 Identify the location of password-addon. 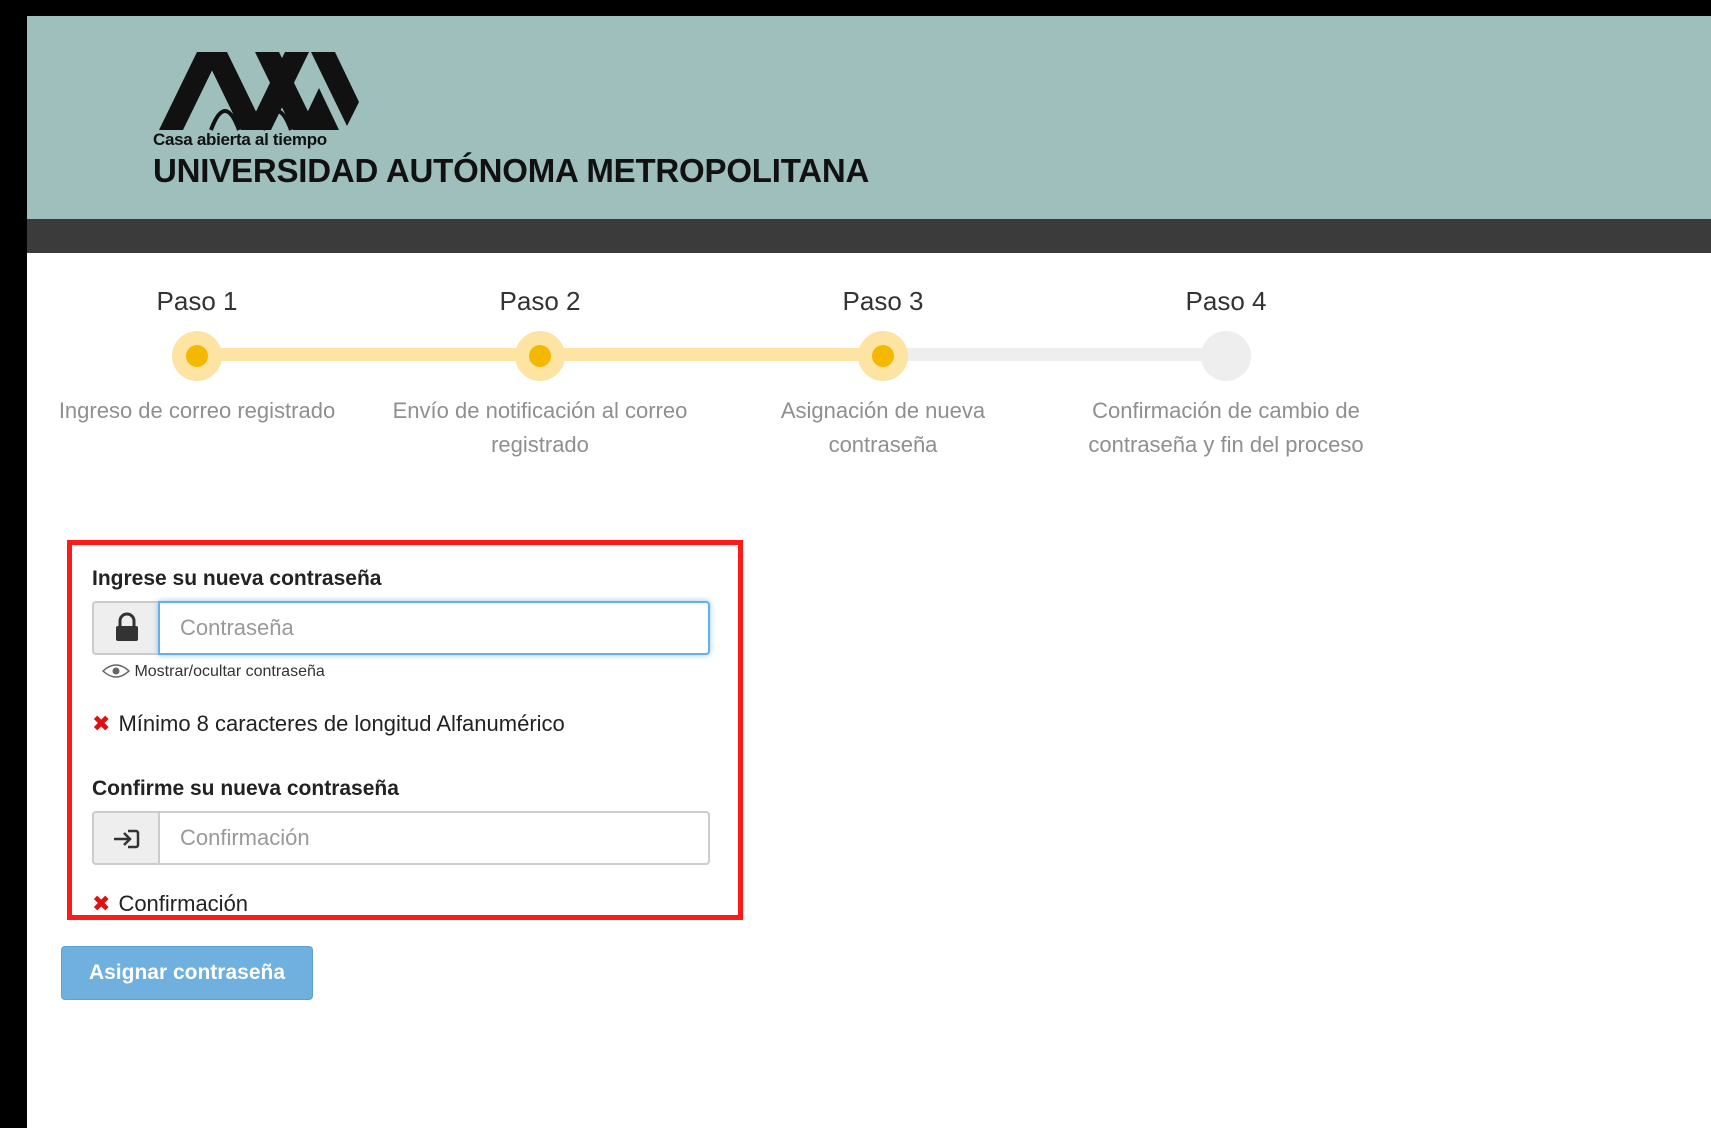
(125, 628).